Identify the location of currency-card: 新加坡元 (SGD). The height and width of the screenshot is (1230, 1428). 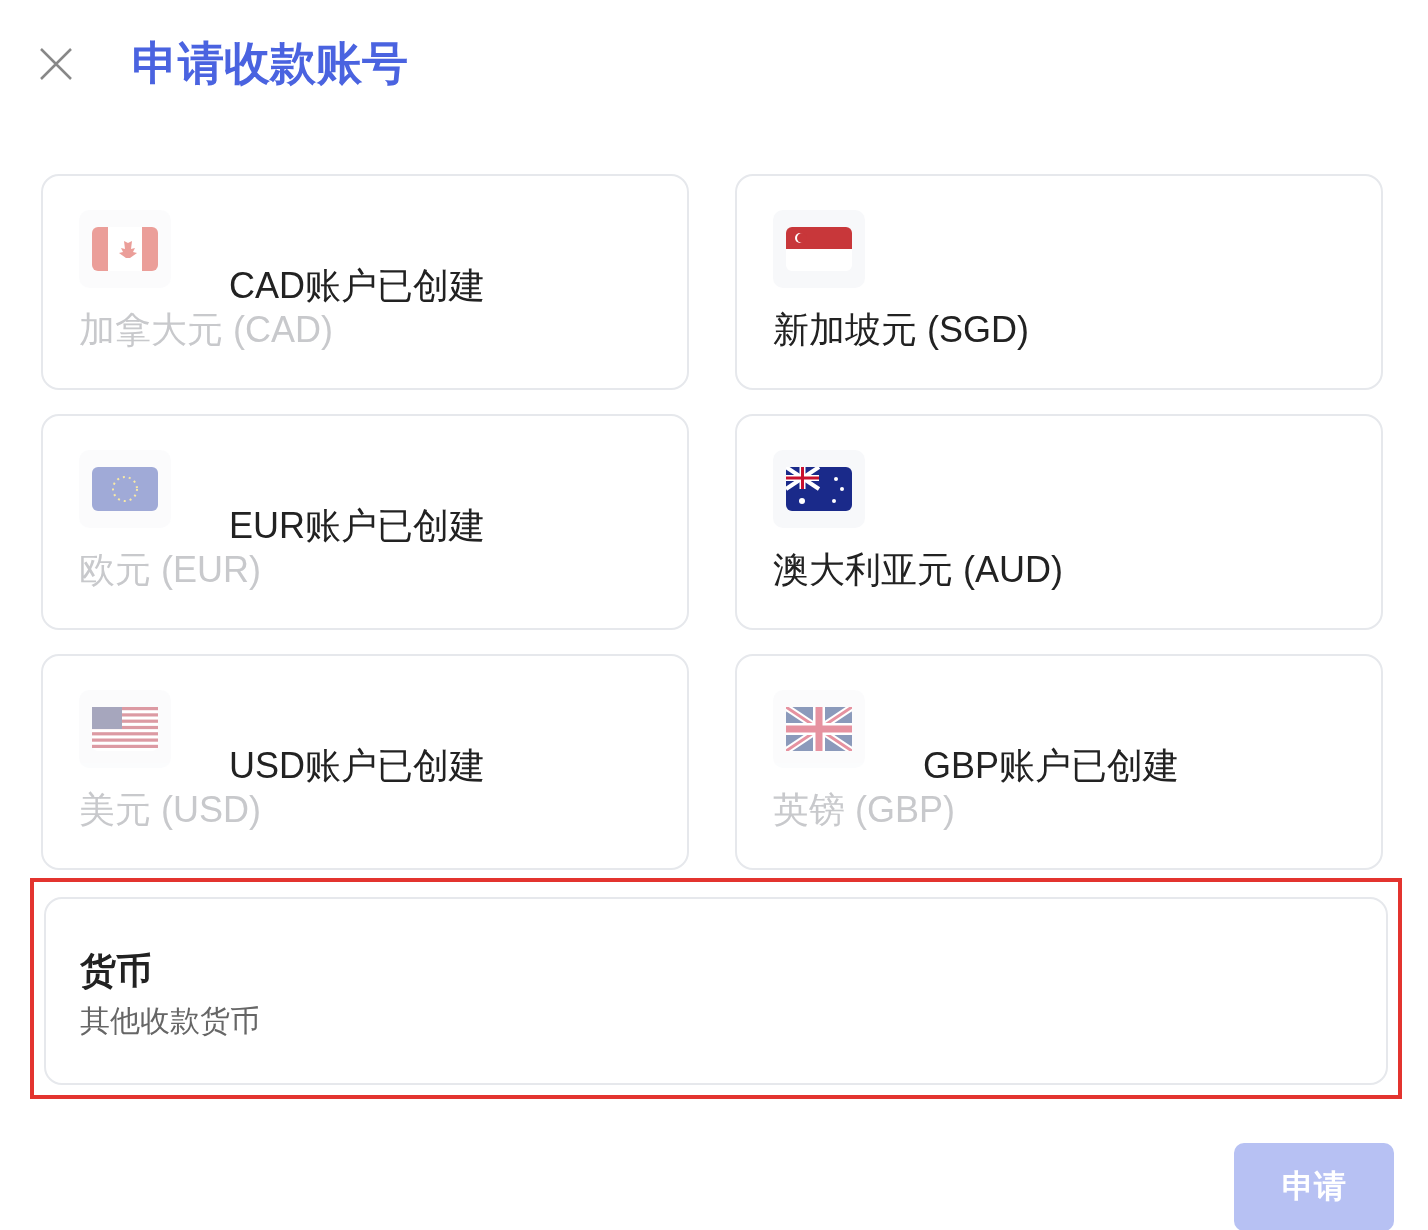
(1059, 282).